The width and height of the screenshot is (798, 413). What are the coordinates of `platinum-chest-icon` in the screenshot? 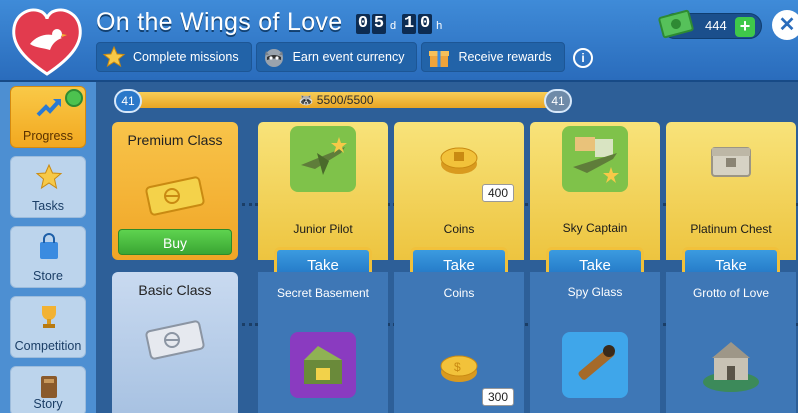 It's located at (731, 159).